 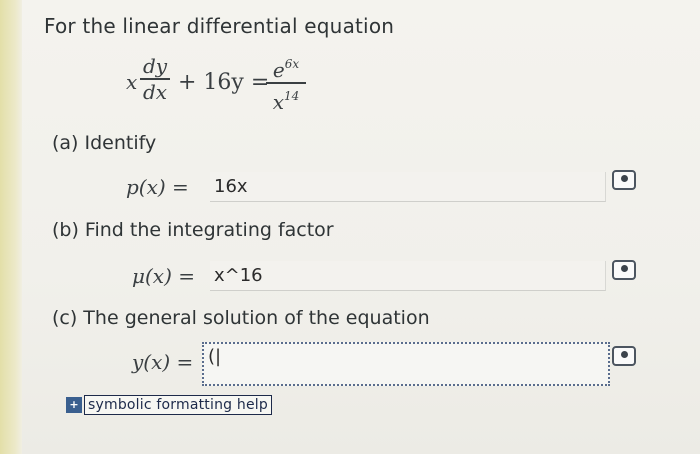 What do you see at coordinates (292, 96) in the screenshot?
I see `rhs-denominator-exponent: 14` at bounding box center [292, 96].